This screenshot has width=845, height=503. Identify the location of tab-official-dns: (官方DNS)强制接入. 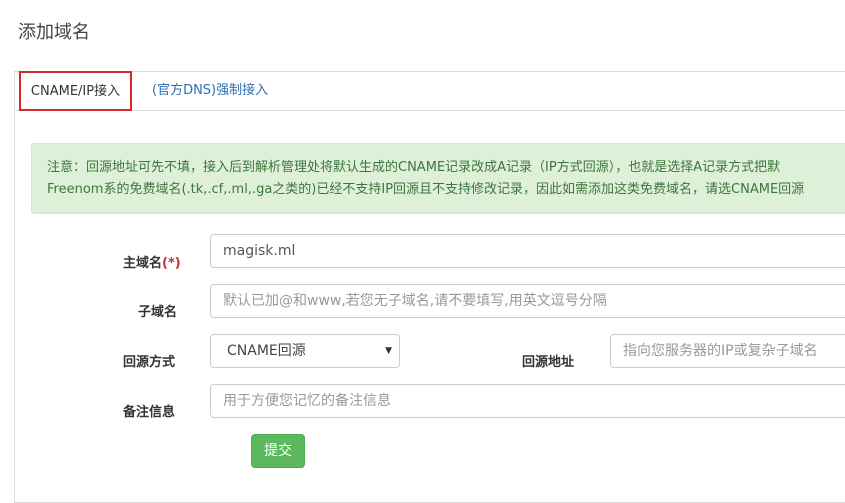
(210, 91).